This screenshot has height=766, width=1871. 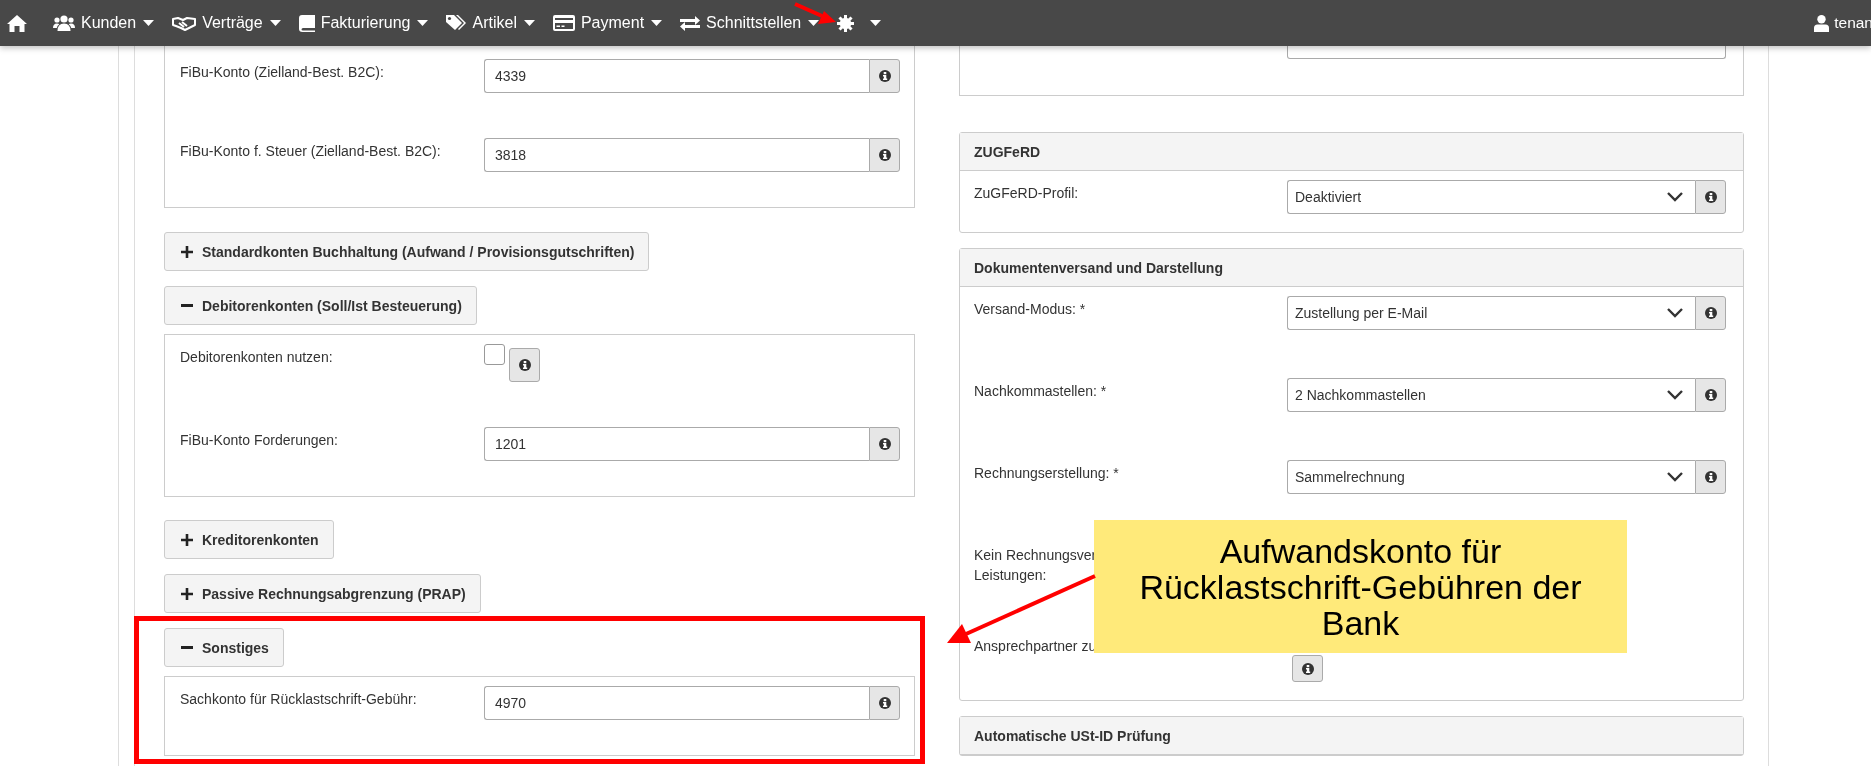 I want to click on field-label: Rechnungserstellung: *, so click(x=1046, y=473).